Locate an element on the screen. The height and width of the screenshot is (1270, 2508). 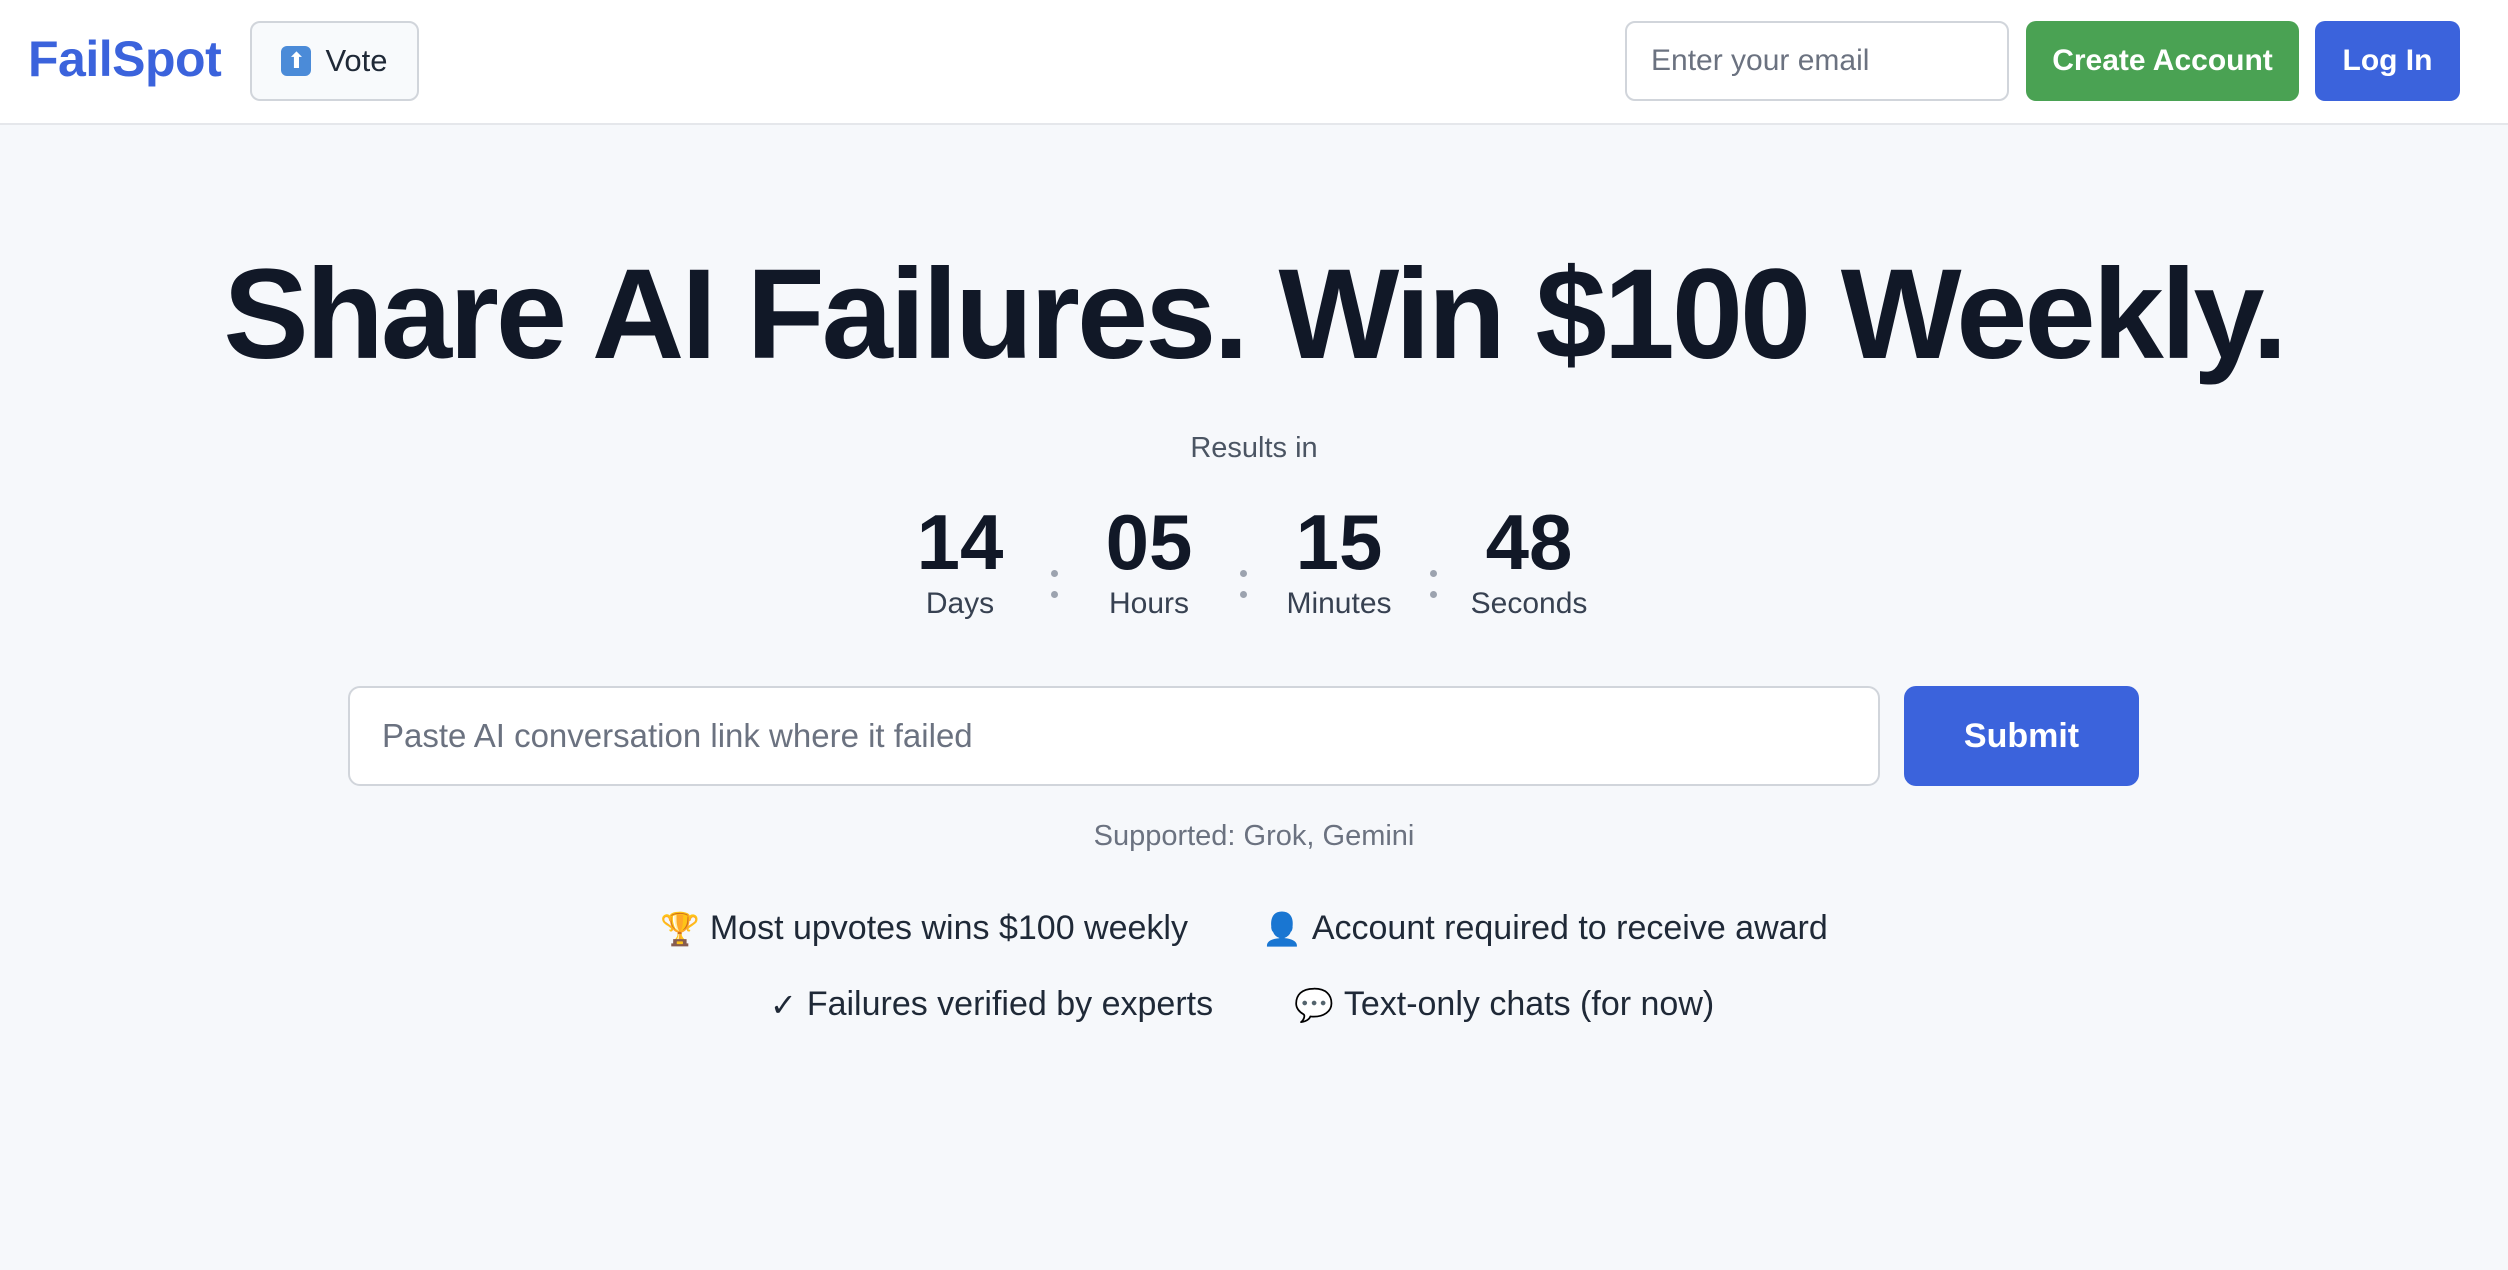
countdown-minutes: 15 Minutes is located at coordinates (1339, 562).